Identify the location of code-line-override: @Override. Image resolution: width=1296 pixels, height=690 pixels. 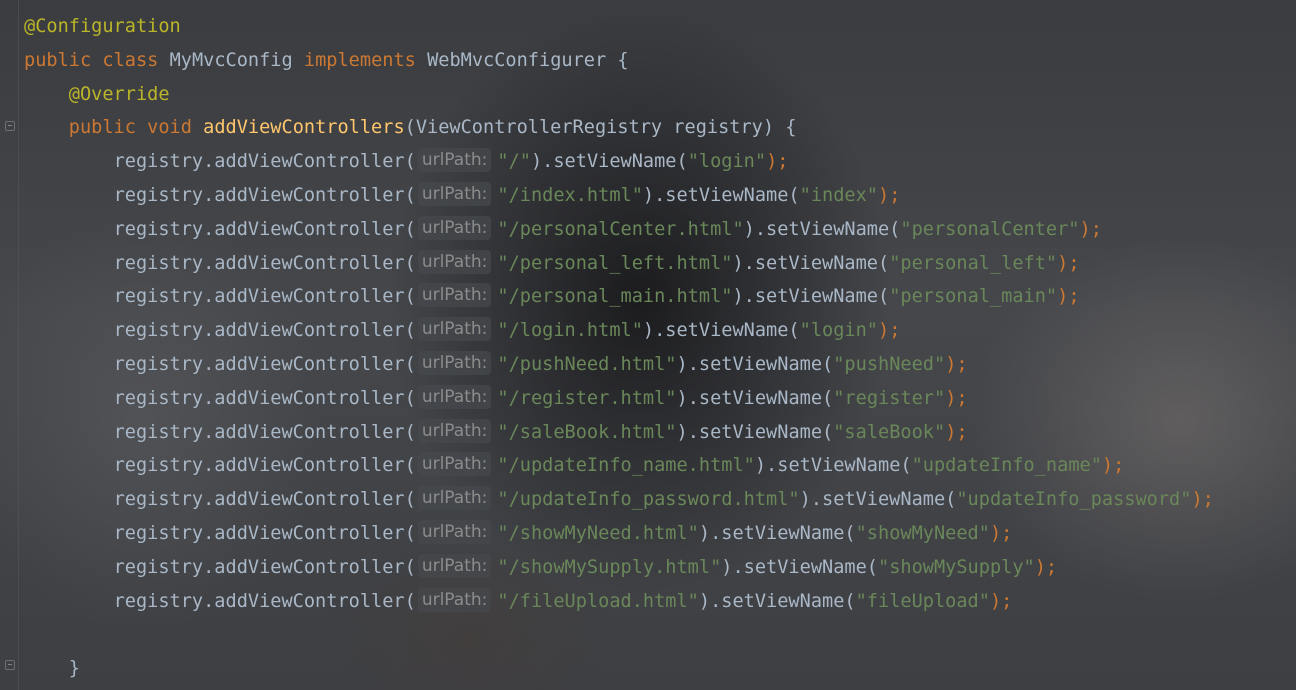
(660, 95).